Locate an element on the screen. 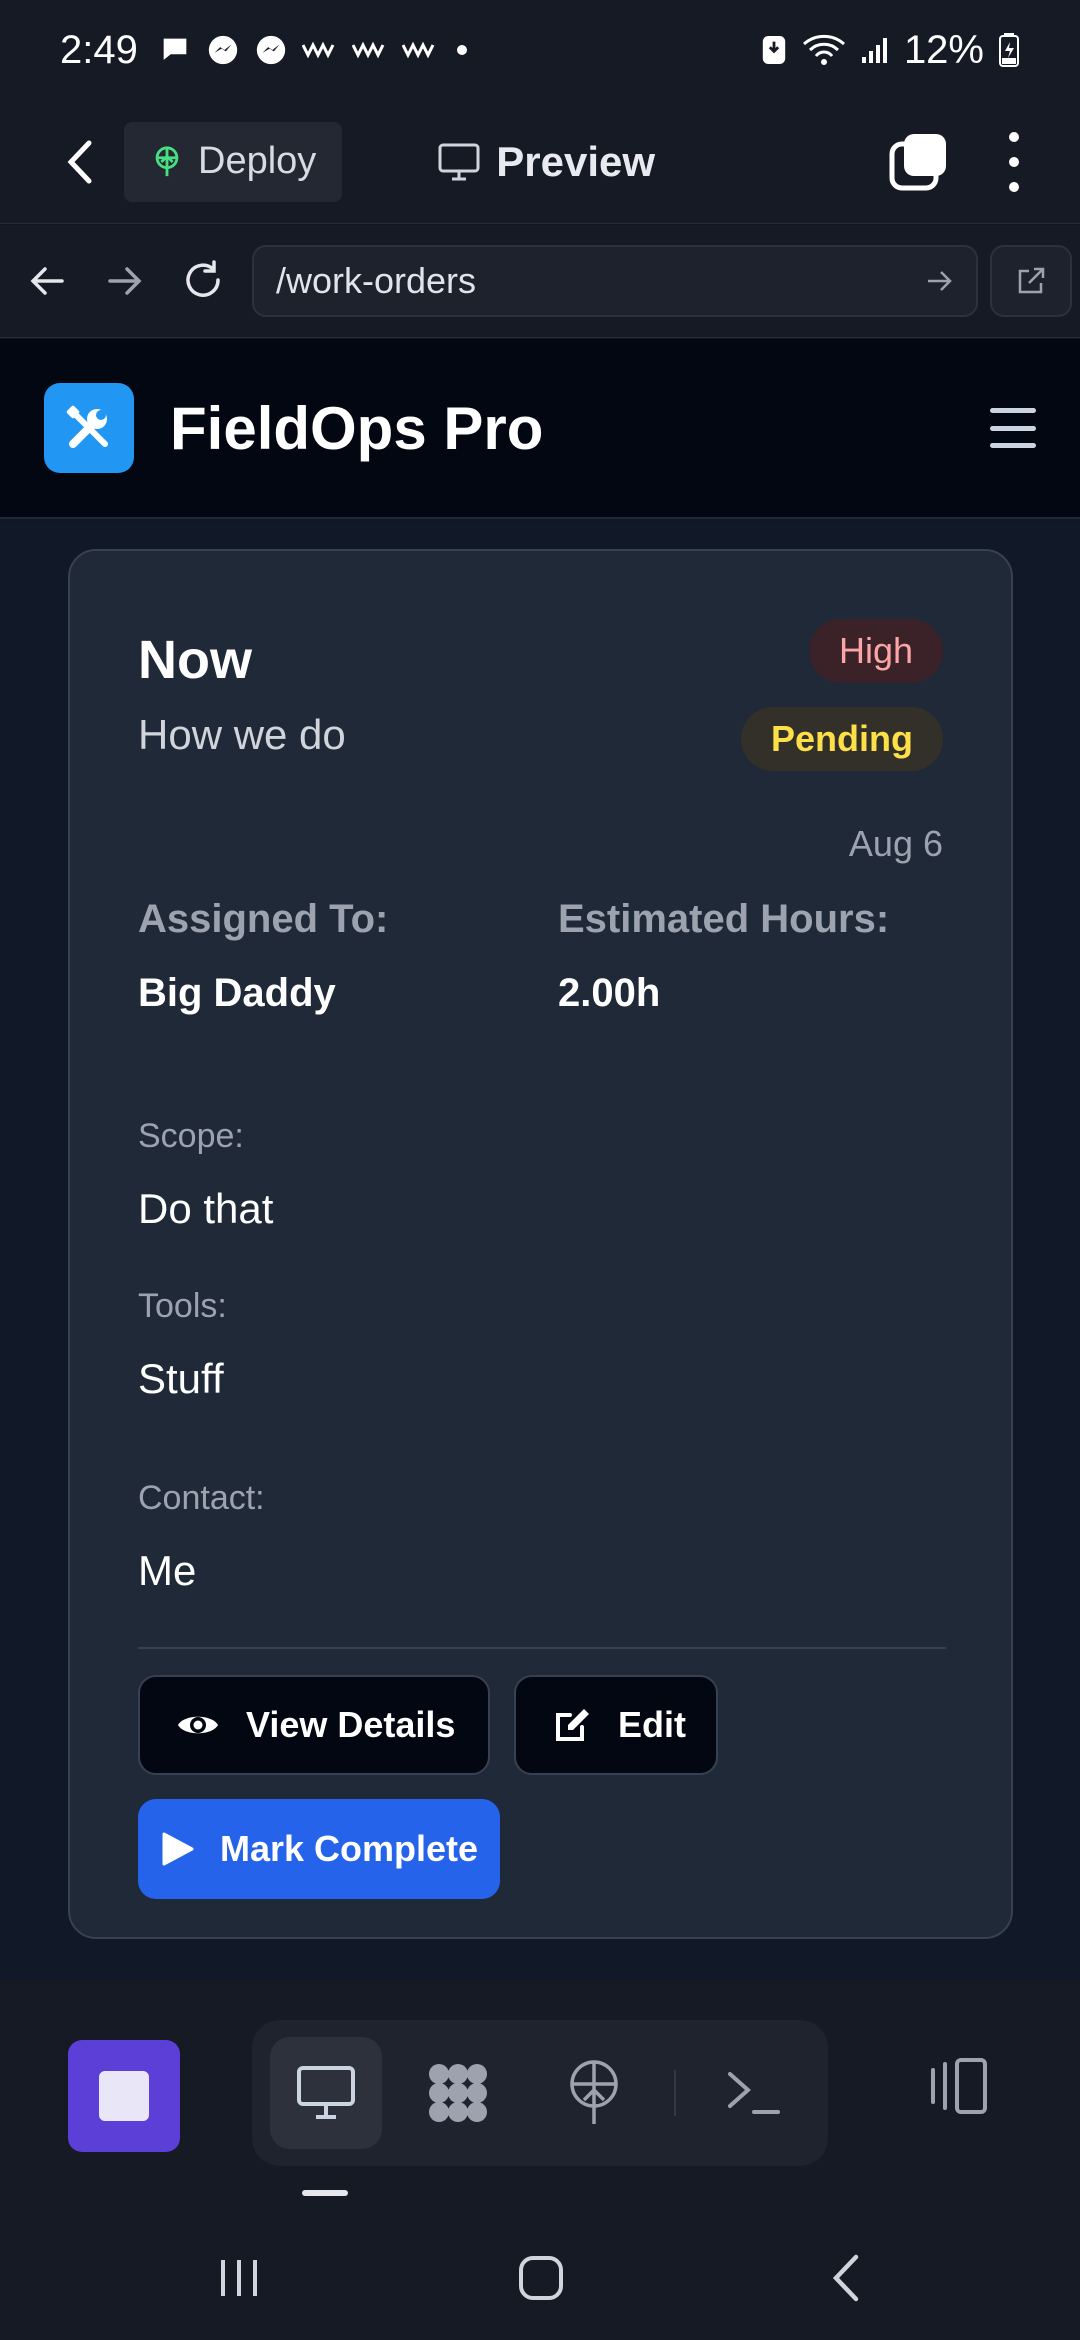  assigned-label: Assigned To: is located at coordinates (263, 919).